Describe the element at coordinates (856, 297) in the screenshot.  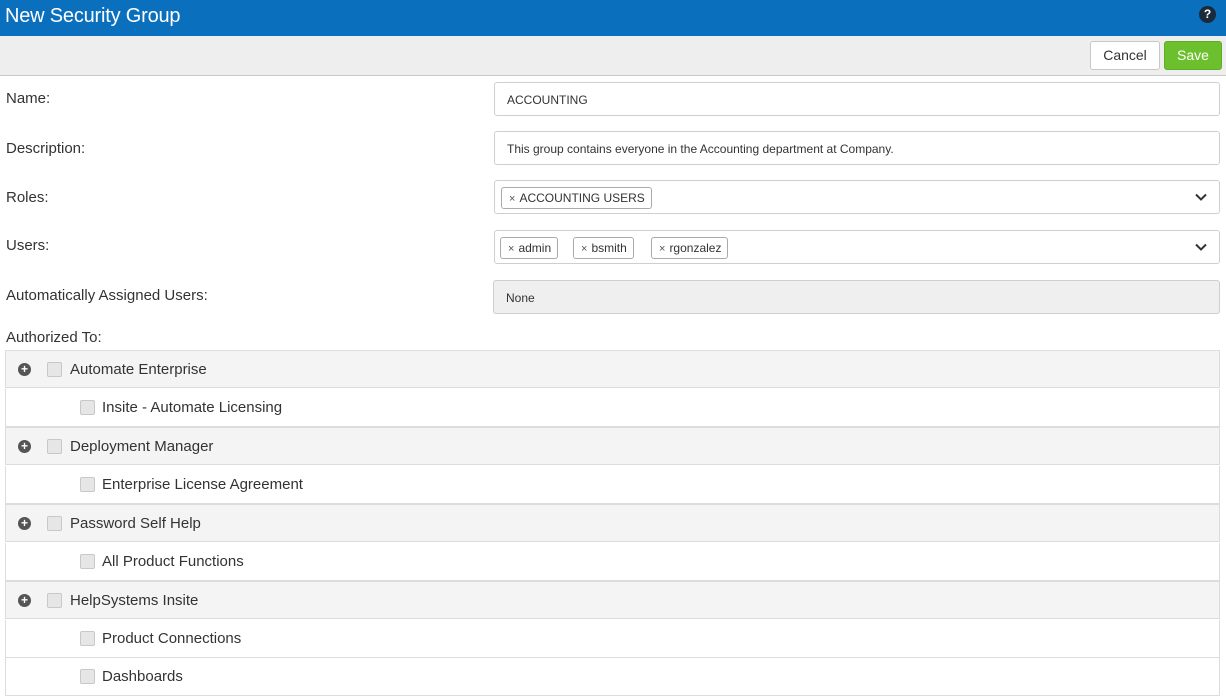
I see `auto-users-field: None` at that location.